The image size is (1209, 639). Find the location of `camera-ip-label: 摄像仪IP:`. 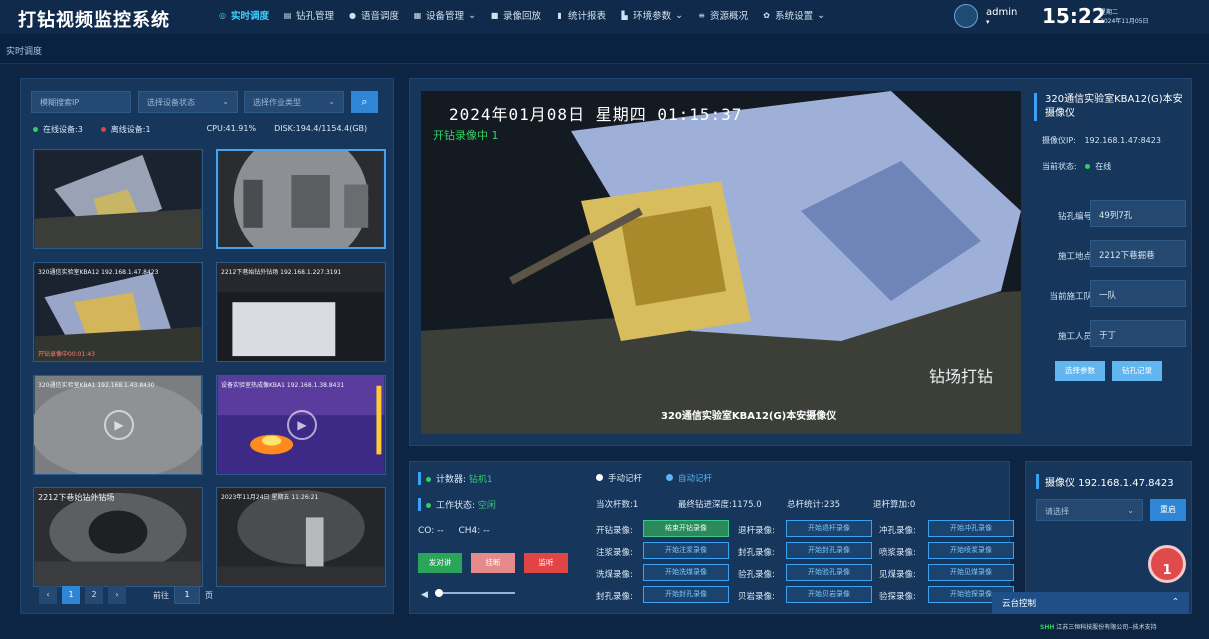

camera-ip-label: 摄像仪IP: is located at coordinates (1059, 140).